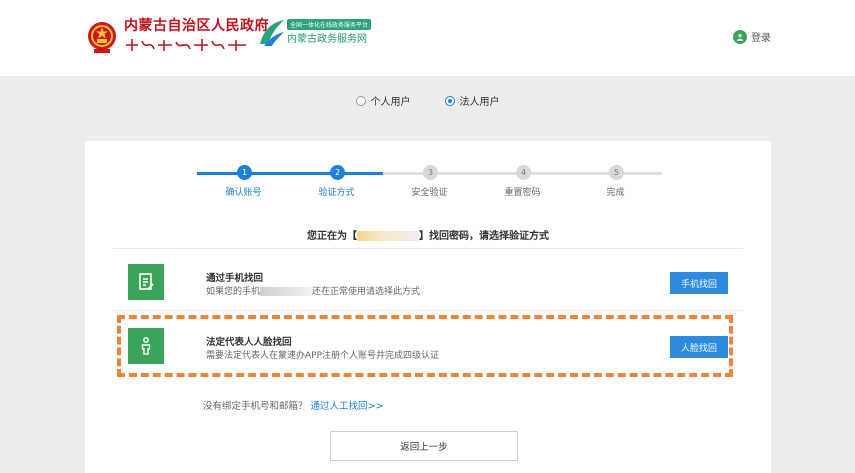  Describe the element at coordinates (484, 236) in the screenshot. I see `prompt-suffix: 】找回密码，请选择验证方式` at that location.